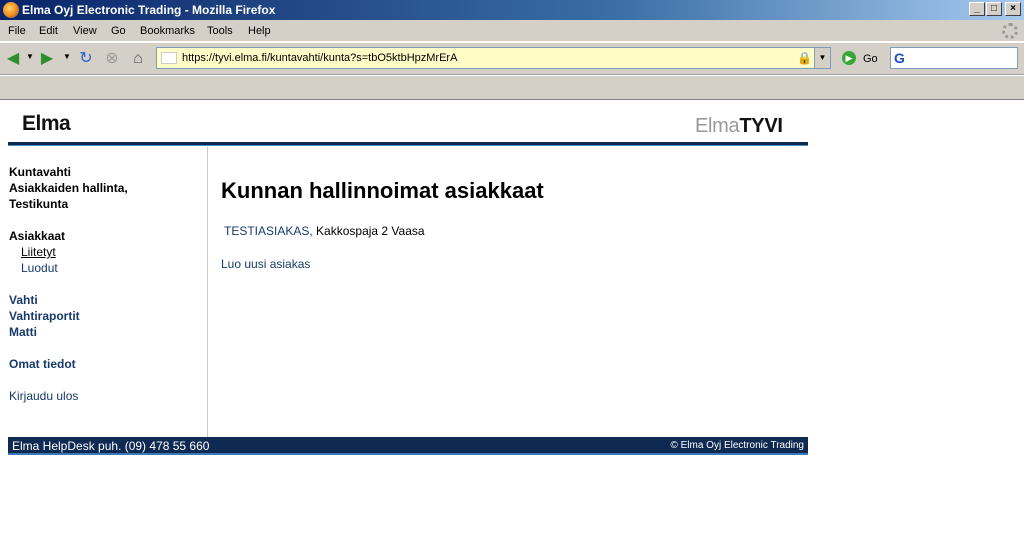 The height and width of the screenshot is (558, 1024). I want to click on sidebar-section-title: Asiakkaat, so click(37, 236).